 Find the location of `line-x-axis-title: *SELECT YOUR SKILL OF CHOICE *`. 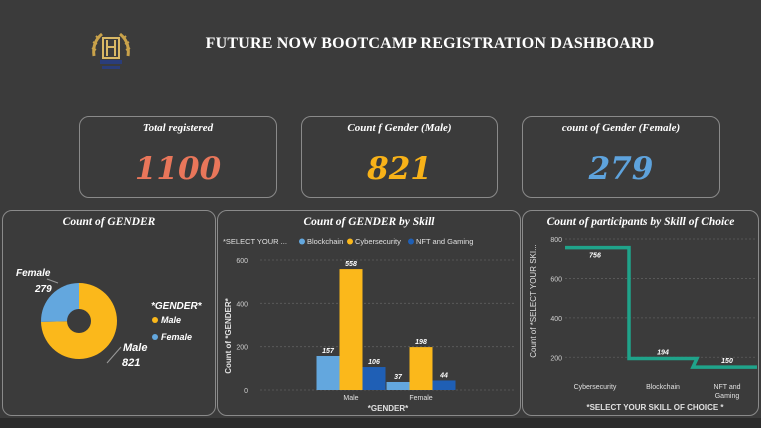

line-x-axis-title: *SELECT YOUR SKILL OF CHOICE * is located at coordinates (655, 407).